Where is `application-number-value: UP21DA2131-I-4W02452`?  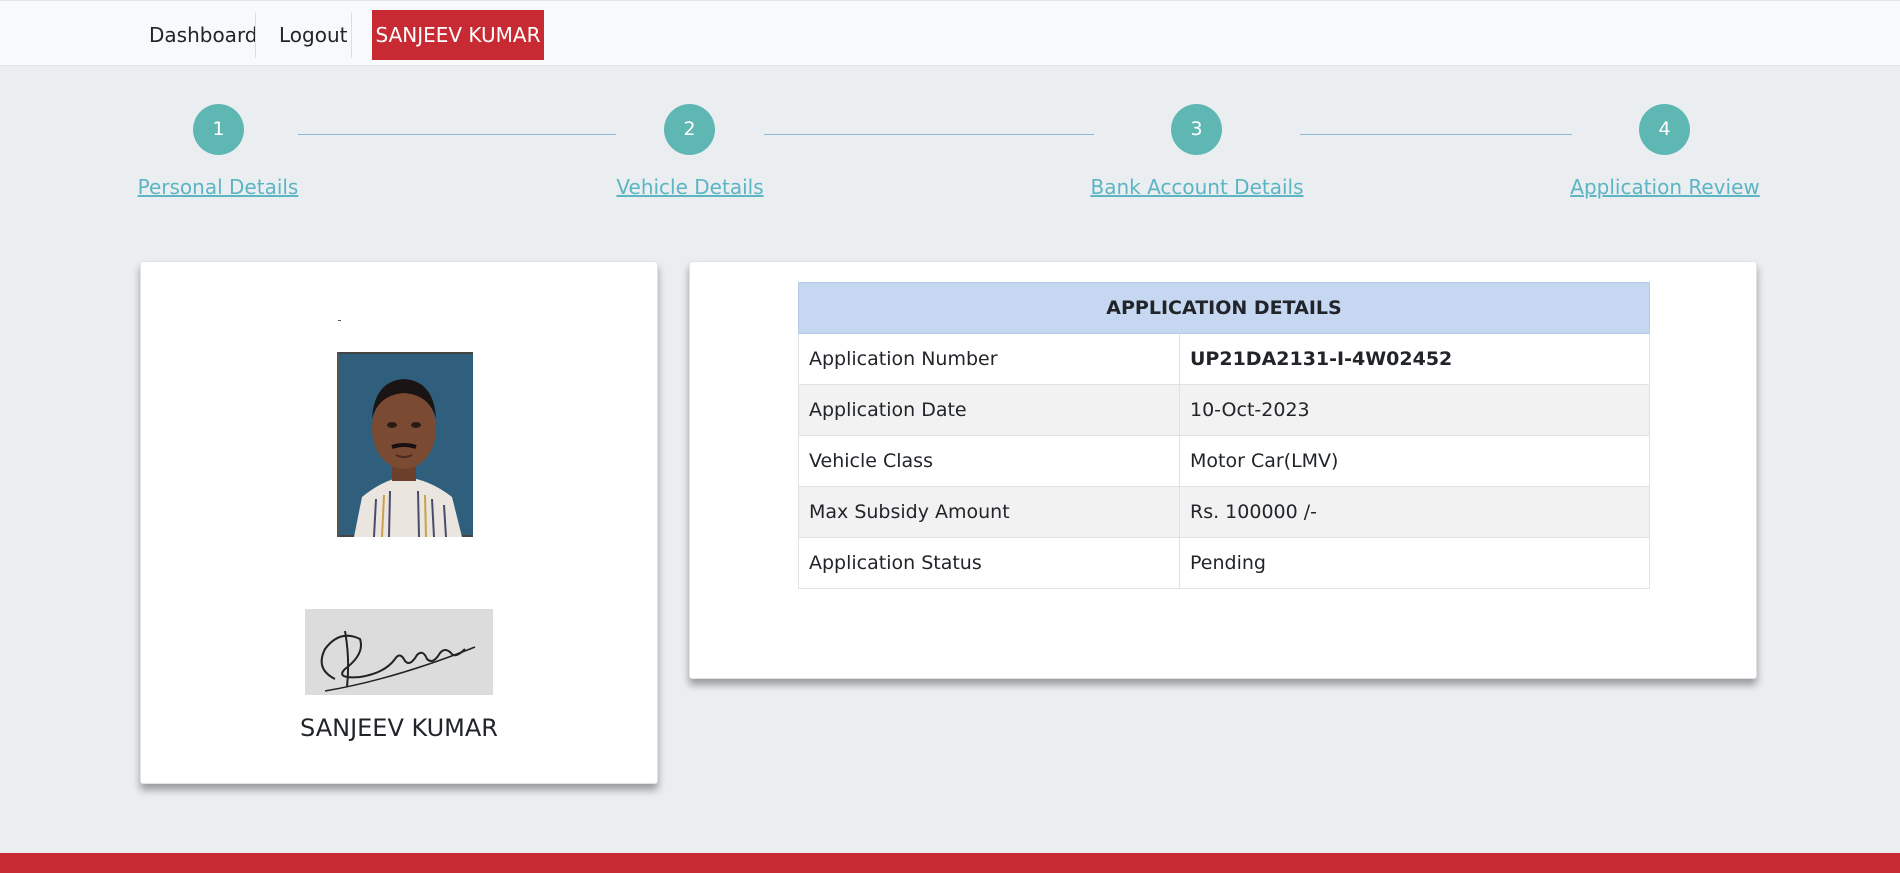 application-number-value: UP21DA2131-I-4W02452 is located at coordinates (1414, 359).